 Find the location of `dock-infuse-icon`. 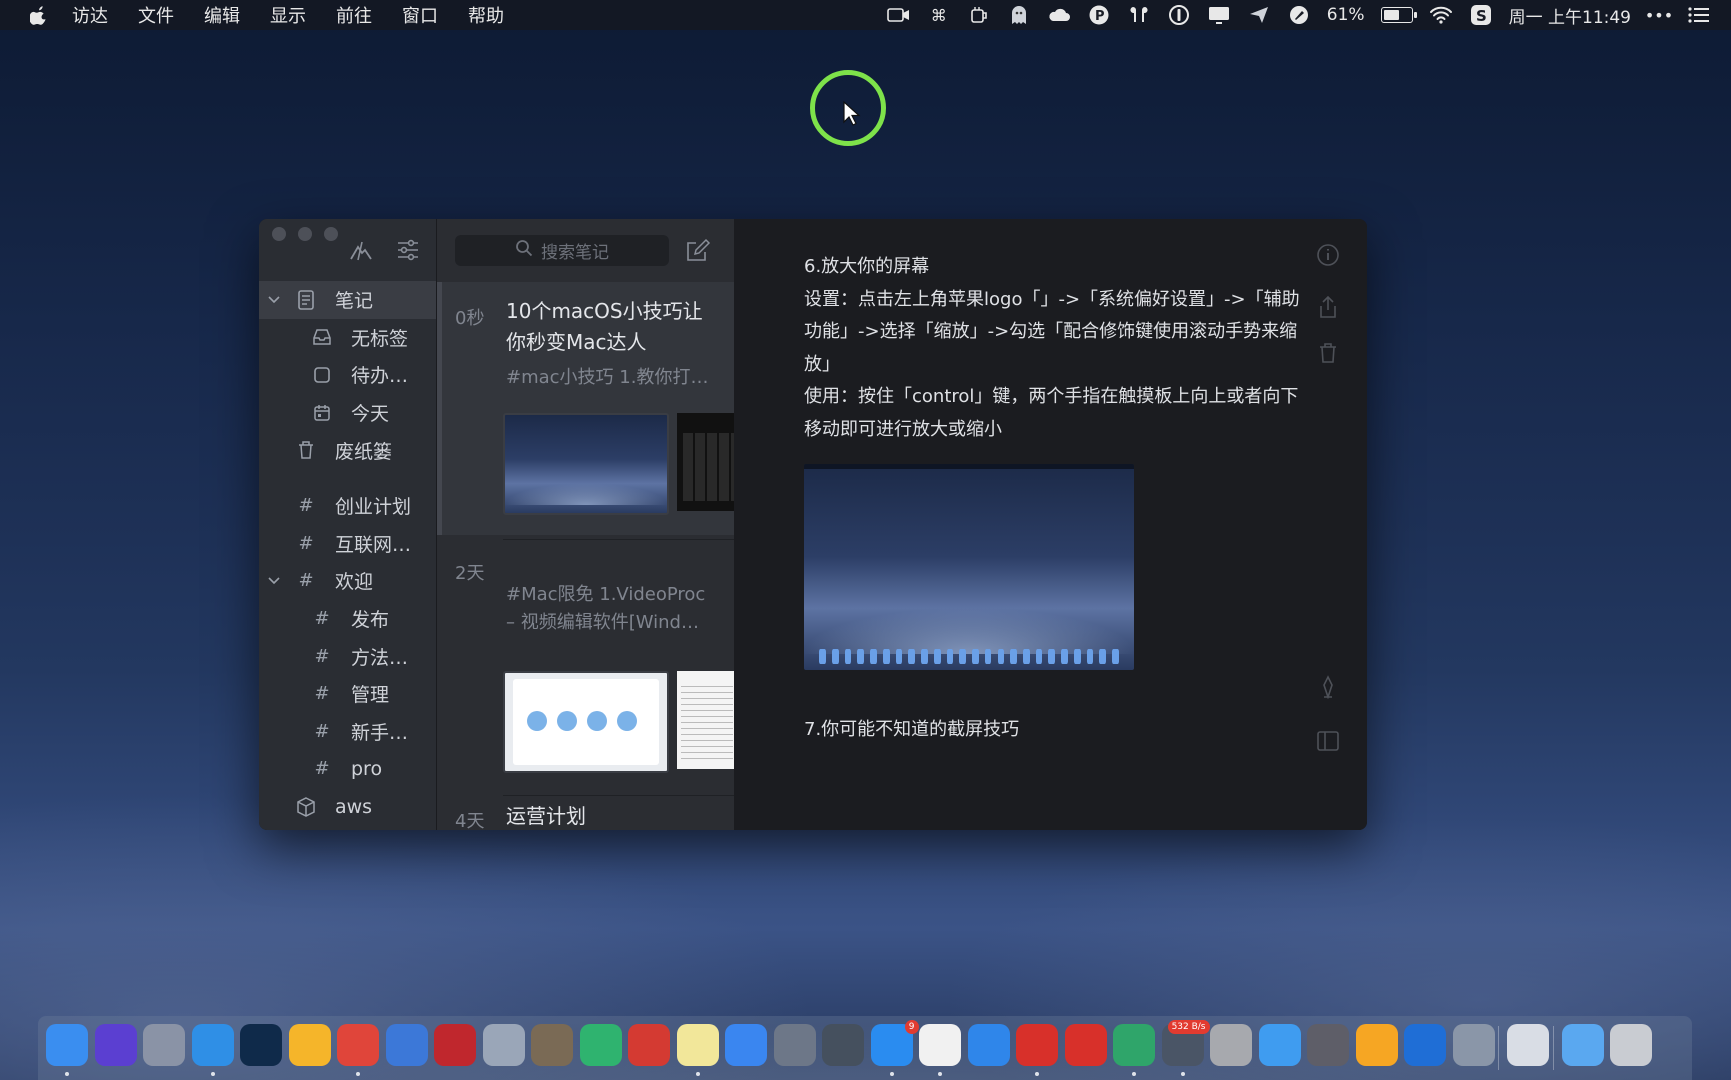

dock-infuse-icon is located at coordinates (600, 1045).